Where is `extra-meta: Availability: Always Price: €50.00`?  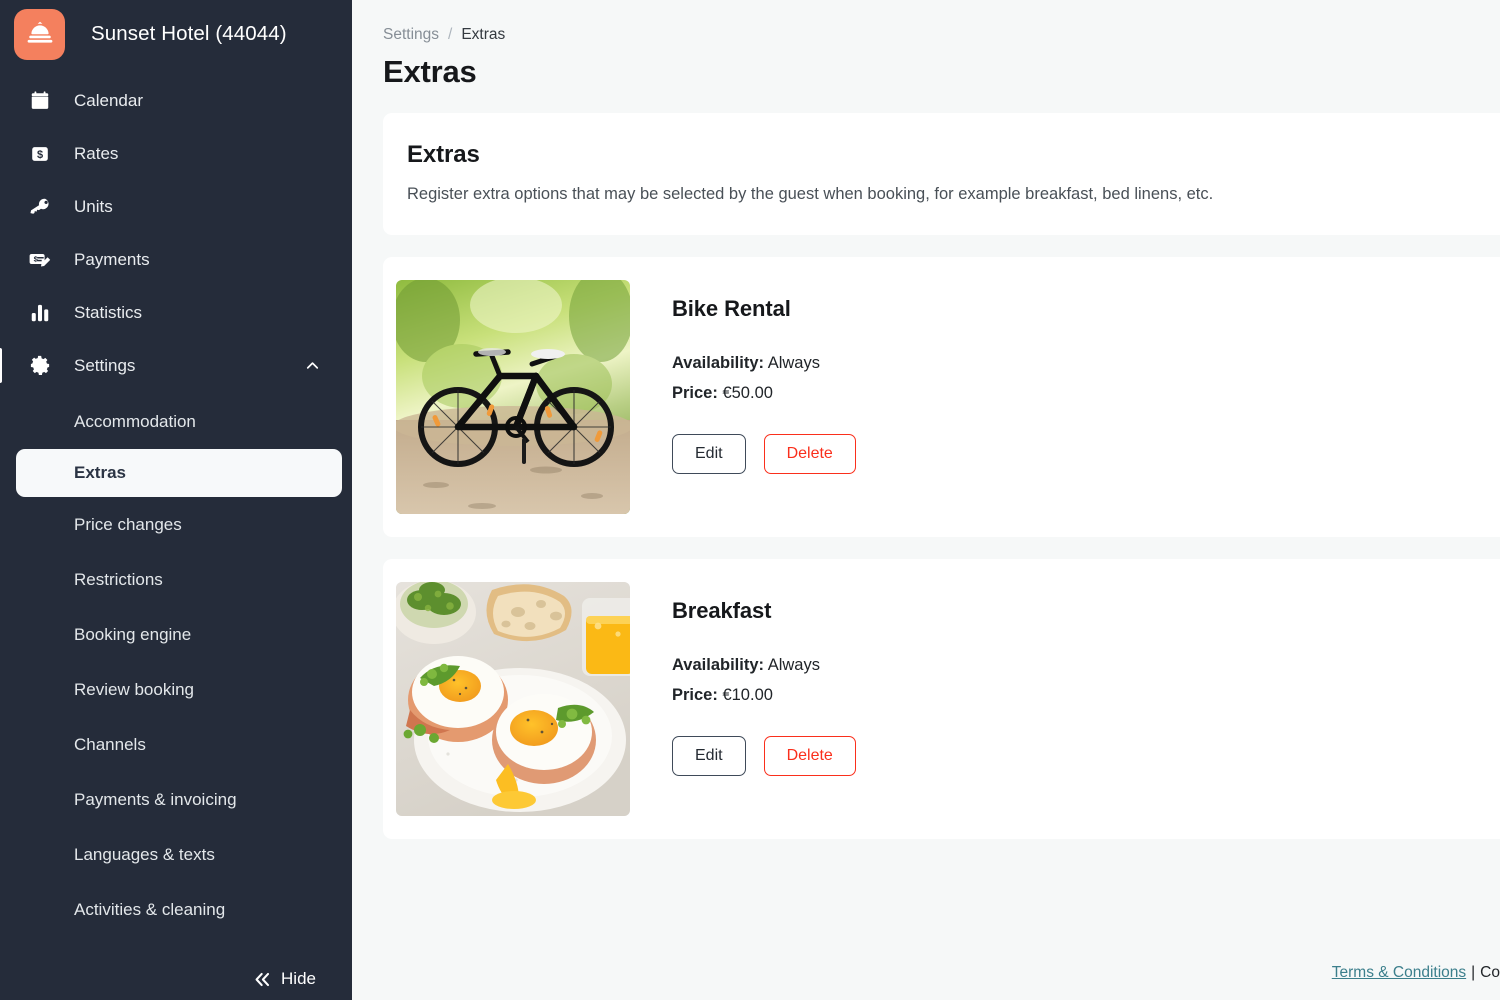 extra-meta: Availability: Always Price: €50.00 is located at coordinates (764, 378).